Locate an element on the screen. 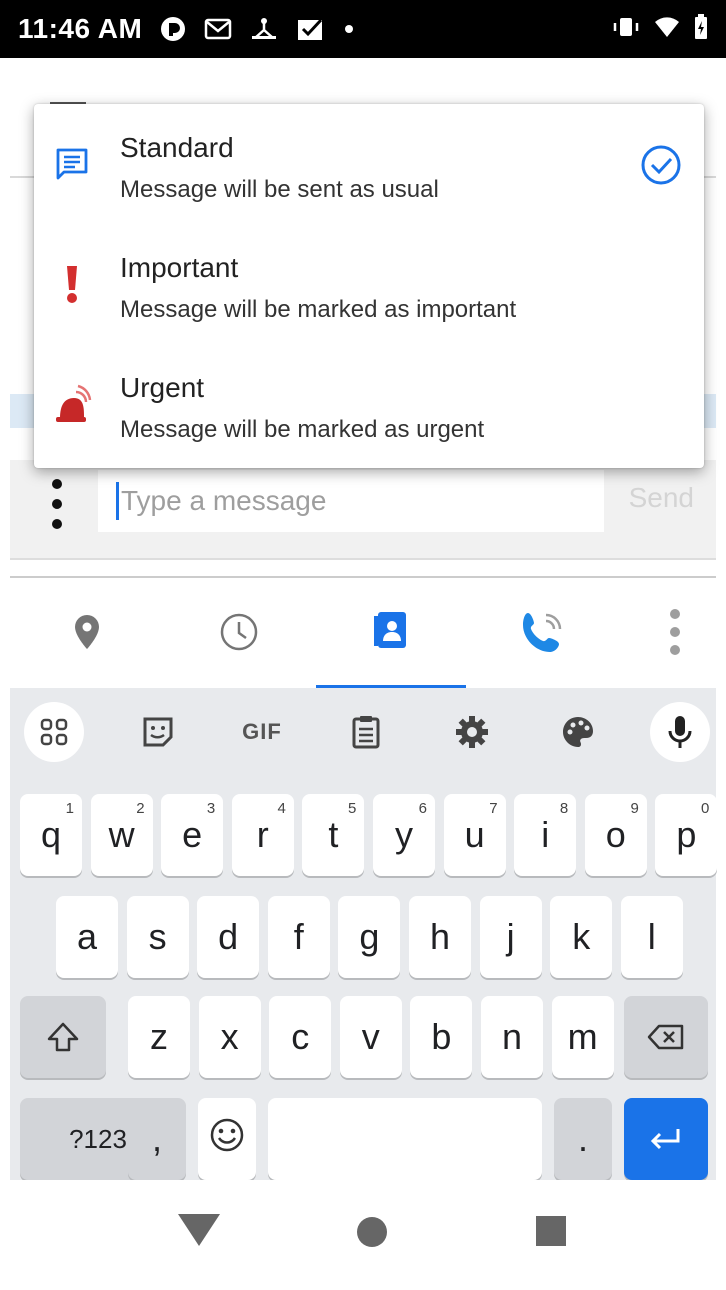 This screenshot has width=726, height=1290. check-circle-icon is located at coordinates (661, 167).